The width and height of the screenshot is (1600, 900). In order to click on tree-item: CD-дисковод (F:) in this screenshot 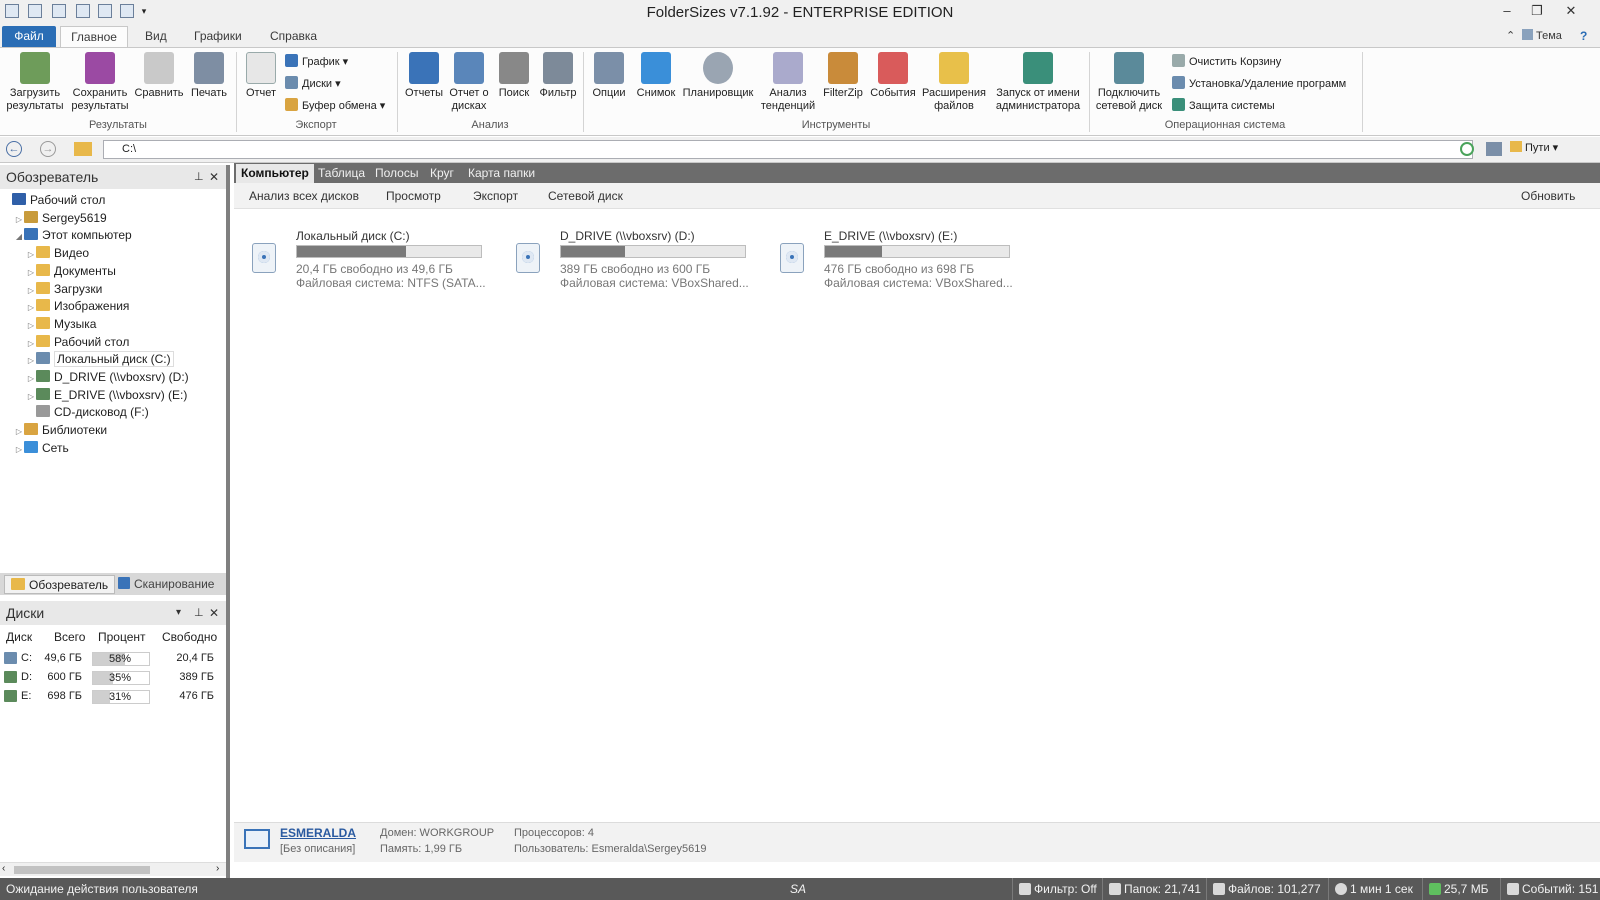, I will do `click(74, 412)`.